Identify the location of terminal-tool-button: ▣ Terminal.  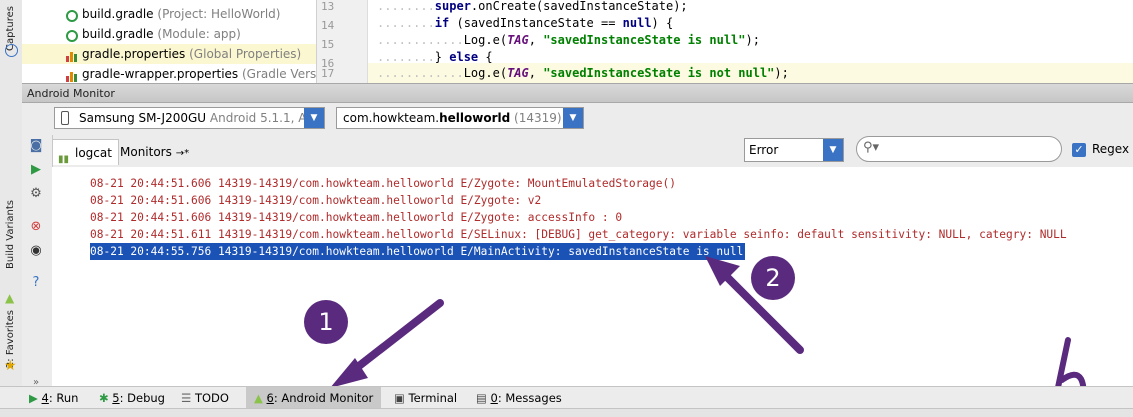
(425, 398).